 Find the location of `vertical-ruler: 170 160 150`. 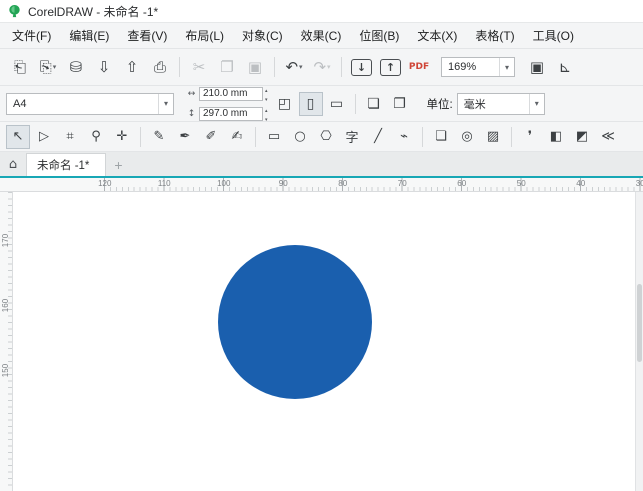

vertical-ruler: 170 160 150 is located at coordinates (6, 341).